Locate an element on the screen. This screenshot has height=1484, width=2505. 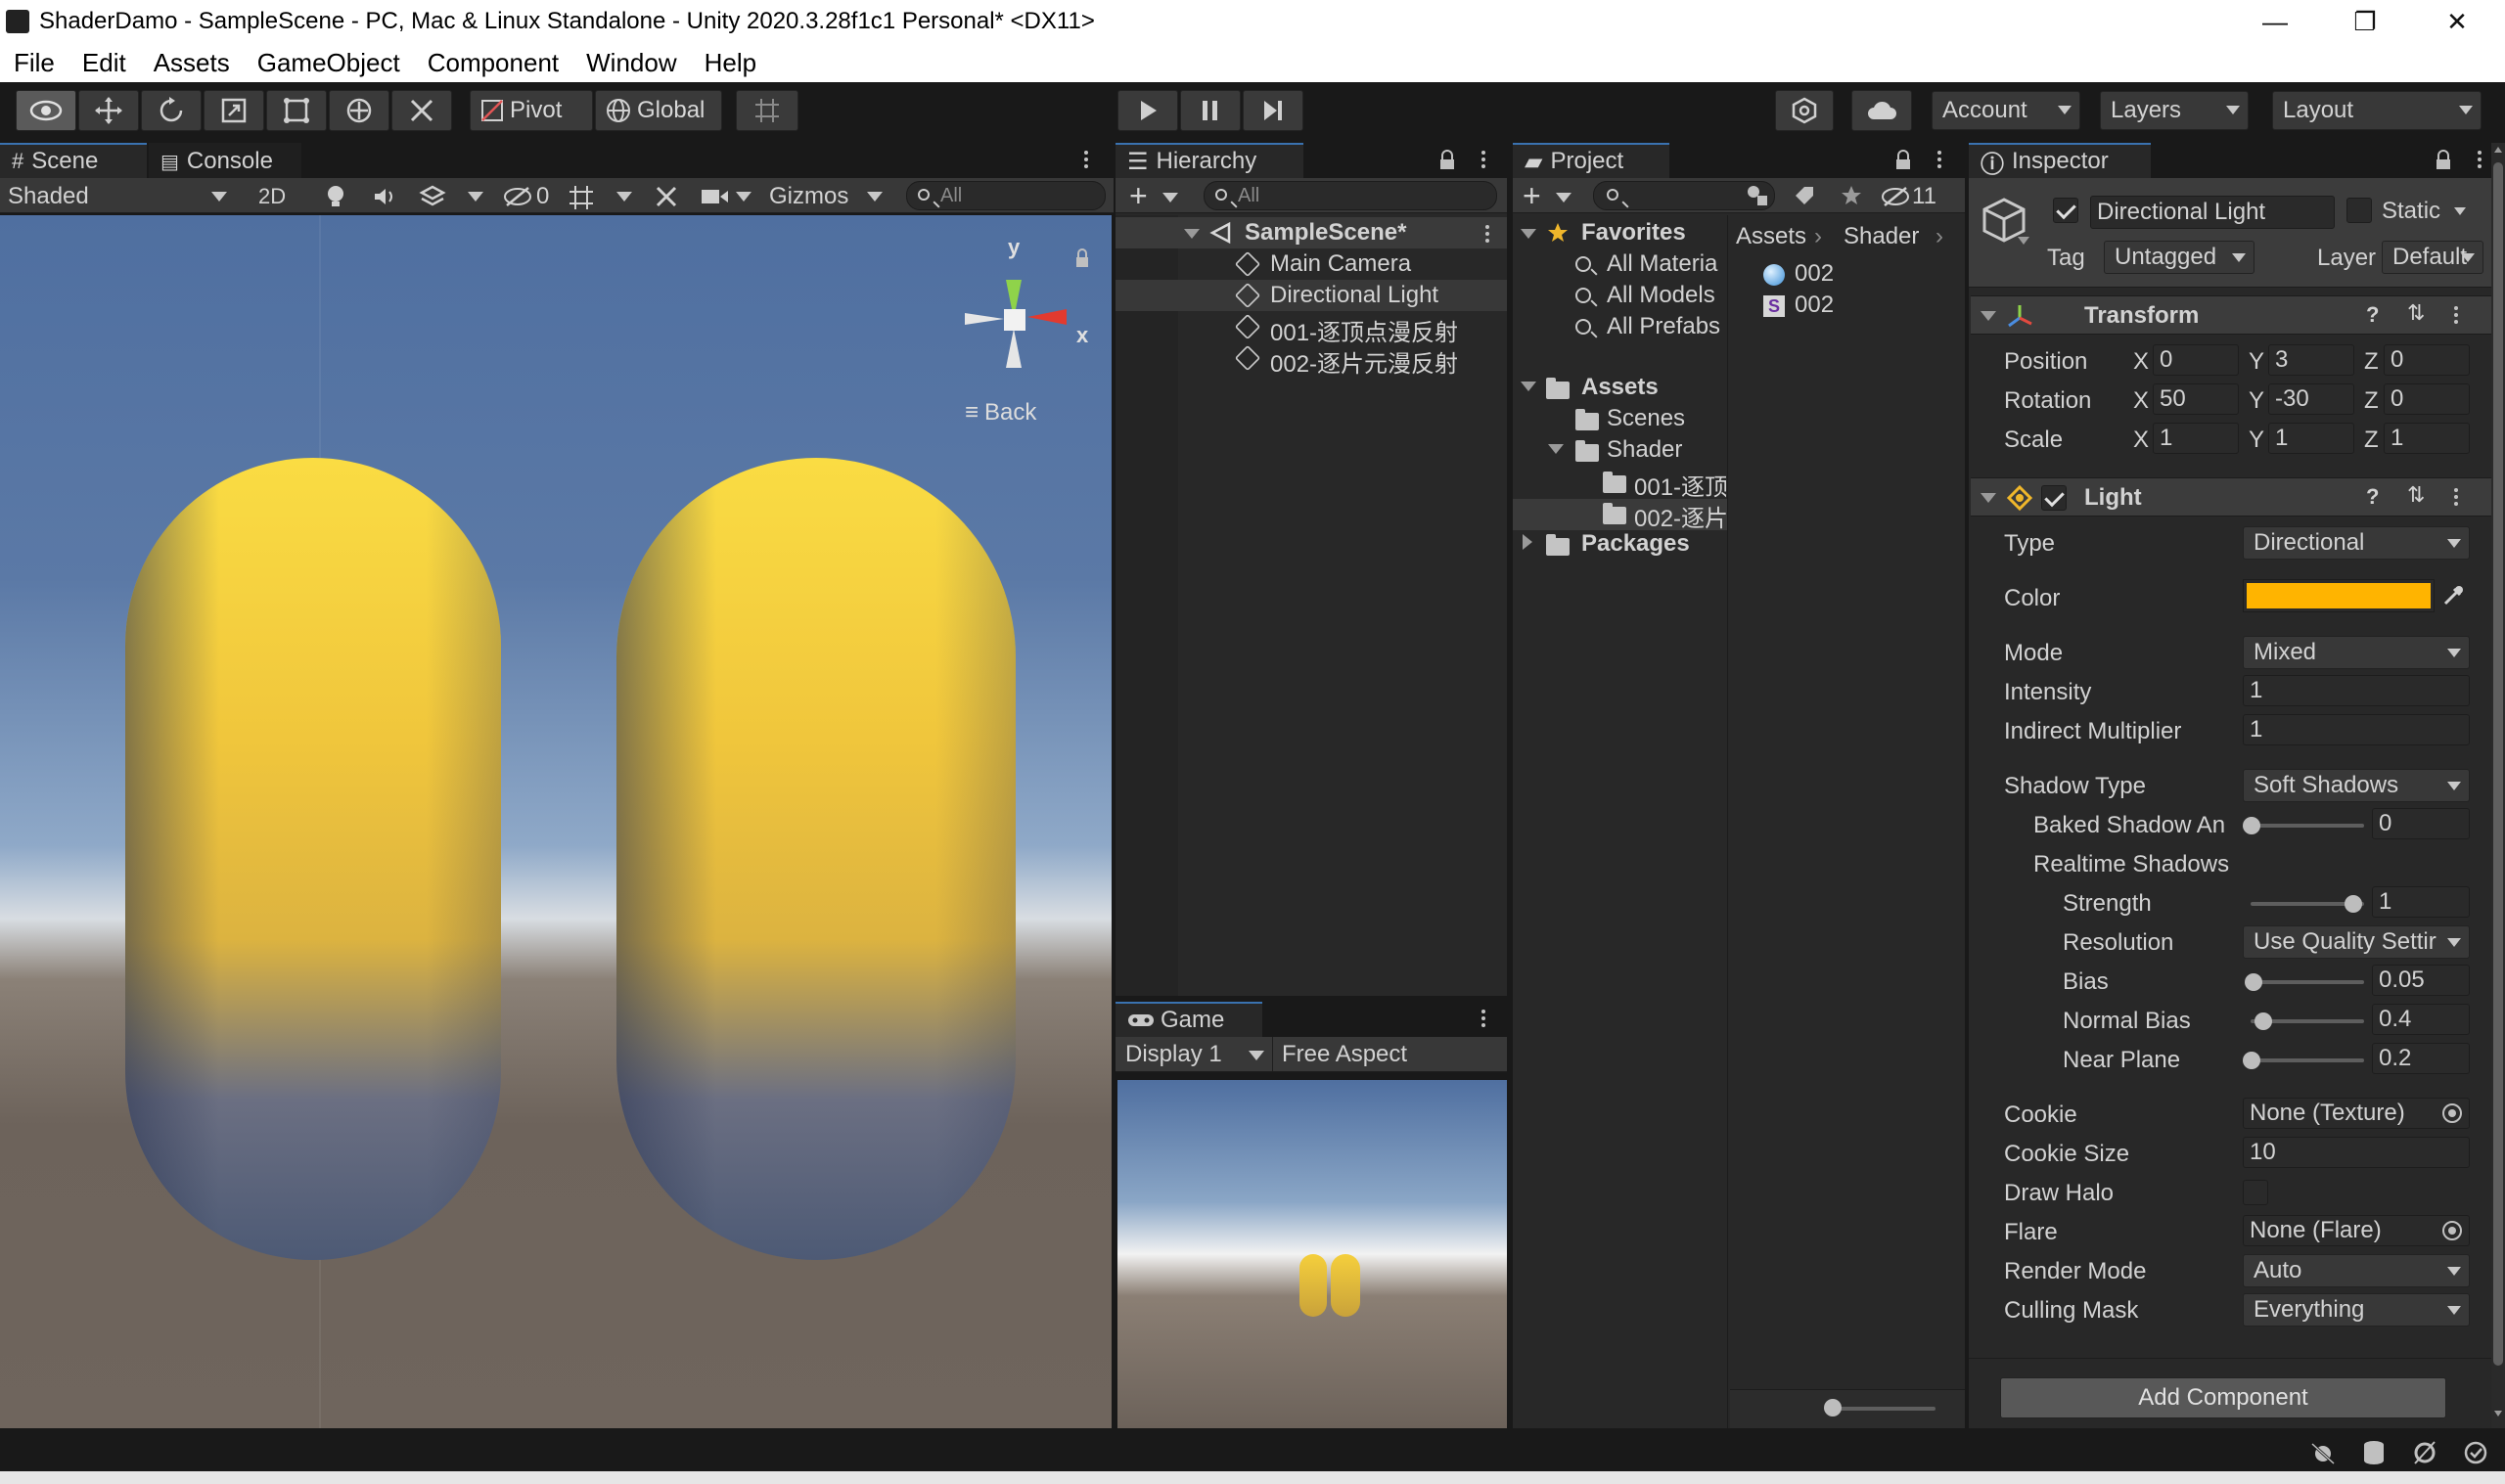
display-select: Display 1 is located at coordinates (1173, 1054).